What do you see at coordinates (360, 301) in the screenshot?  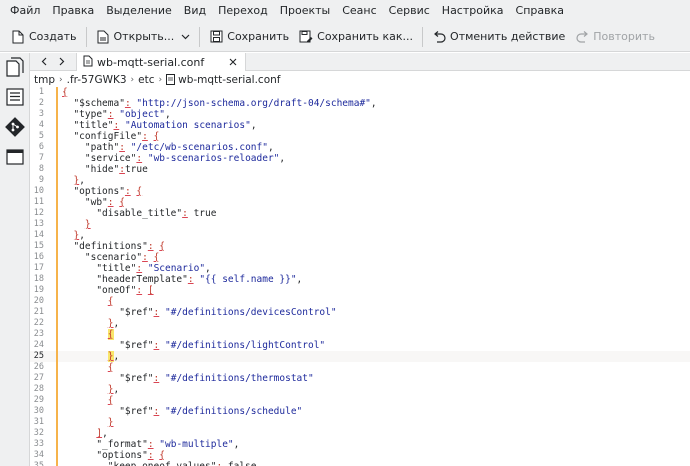 I see `code-line: 20 {` at bounding box center [360, 301].